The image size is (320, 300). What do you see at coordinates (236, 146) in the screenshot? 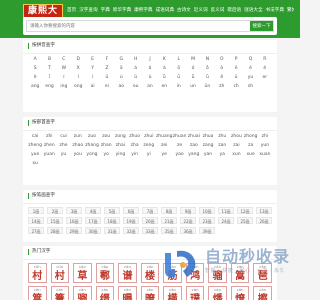
I see `pinyin-syllable-link: zai` at bounding box center [236, 146].